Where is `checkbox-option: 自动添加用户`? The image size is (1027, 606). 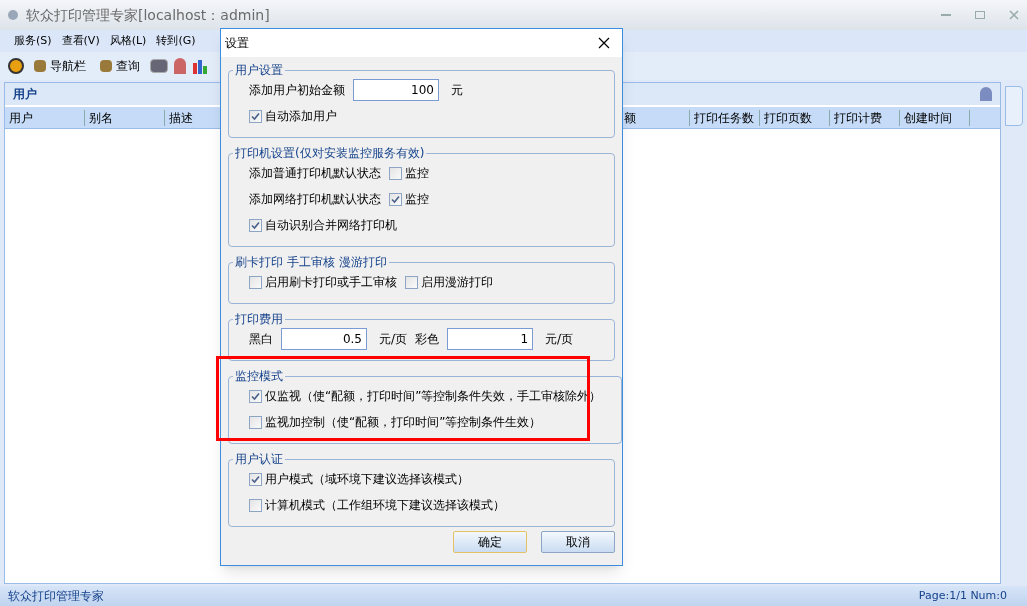
checkbox-option: 自动添加用户 is located at coordinates (293, 116).